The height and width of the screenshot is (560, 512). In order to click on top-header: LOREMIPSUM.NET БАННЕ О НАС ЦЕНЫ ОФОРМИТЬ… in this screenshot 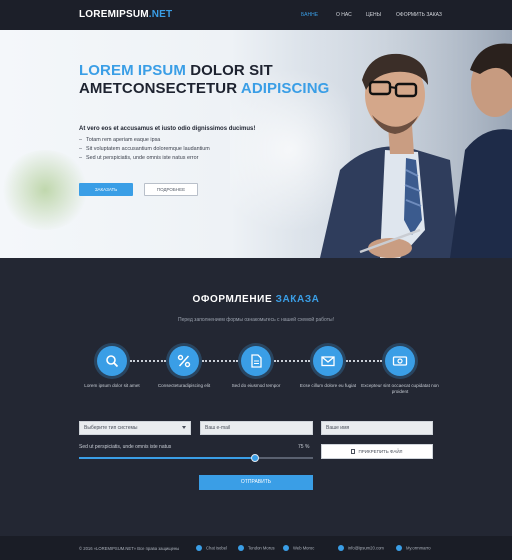, I will do `click(256, 15)`.